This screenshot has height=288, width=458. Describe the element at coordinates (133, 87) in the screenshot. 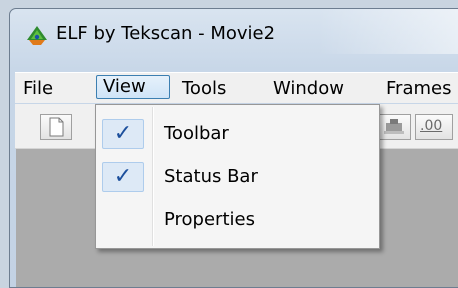

I see `menu-view: View` at that location.